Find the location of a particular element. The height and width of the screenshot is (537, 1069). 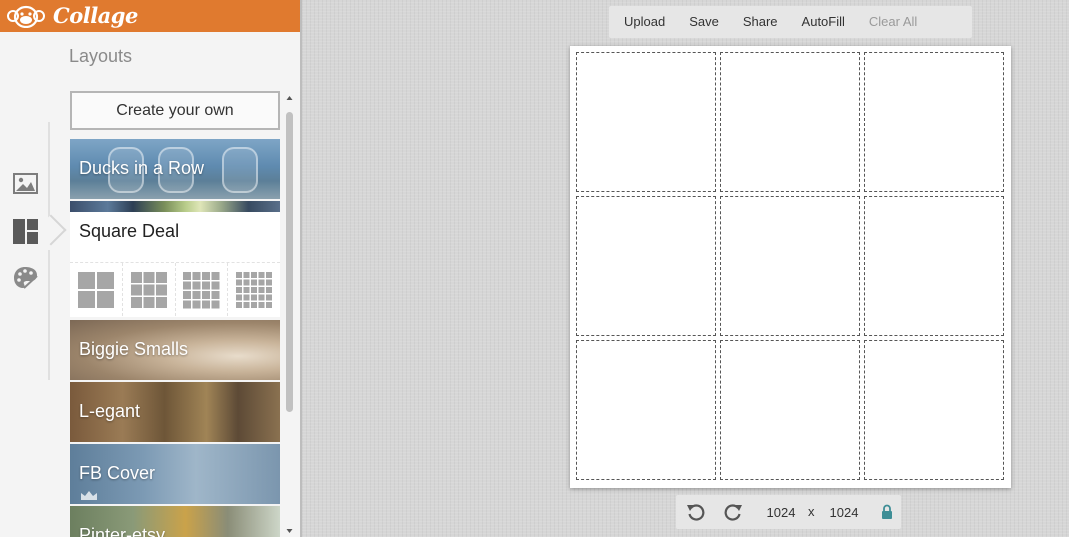

save-button: Save is located at coordinates (704, 22).